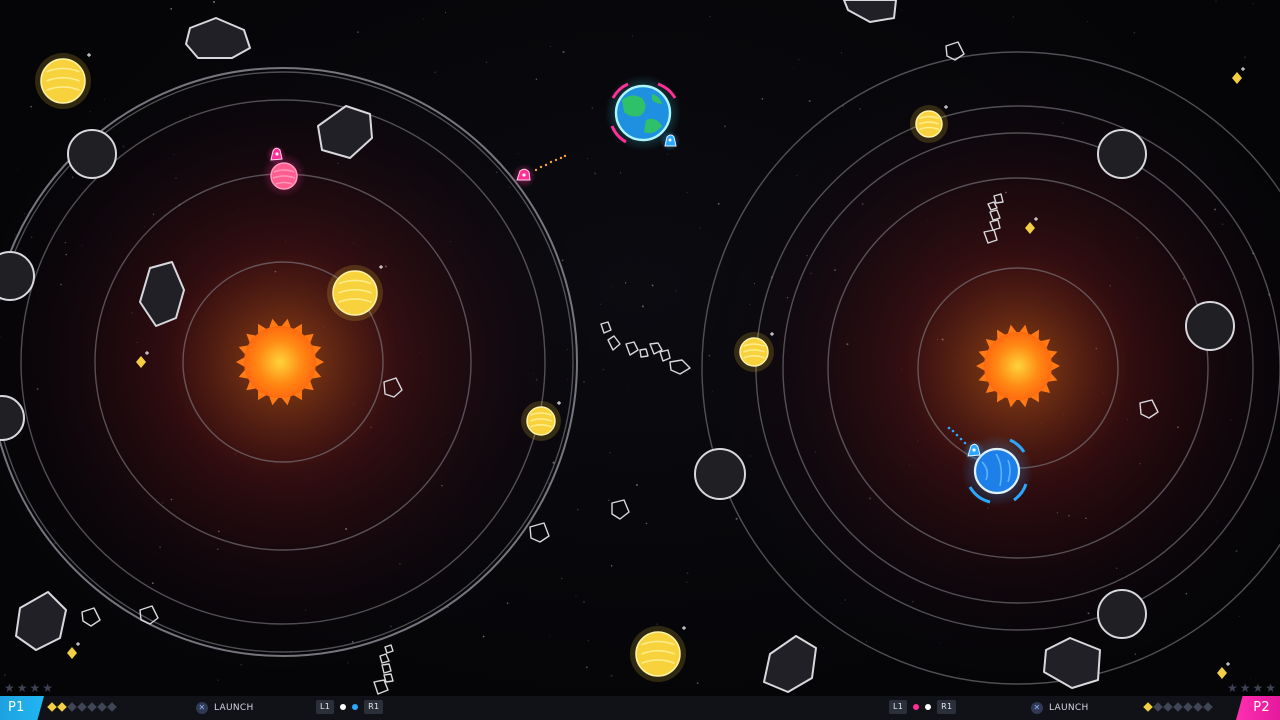  I want to click on p2-shoulder-controls: L1 R1, so click(923, 707).